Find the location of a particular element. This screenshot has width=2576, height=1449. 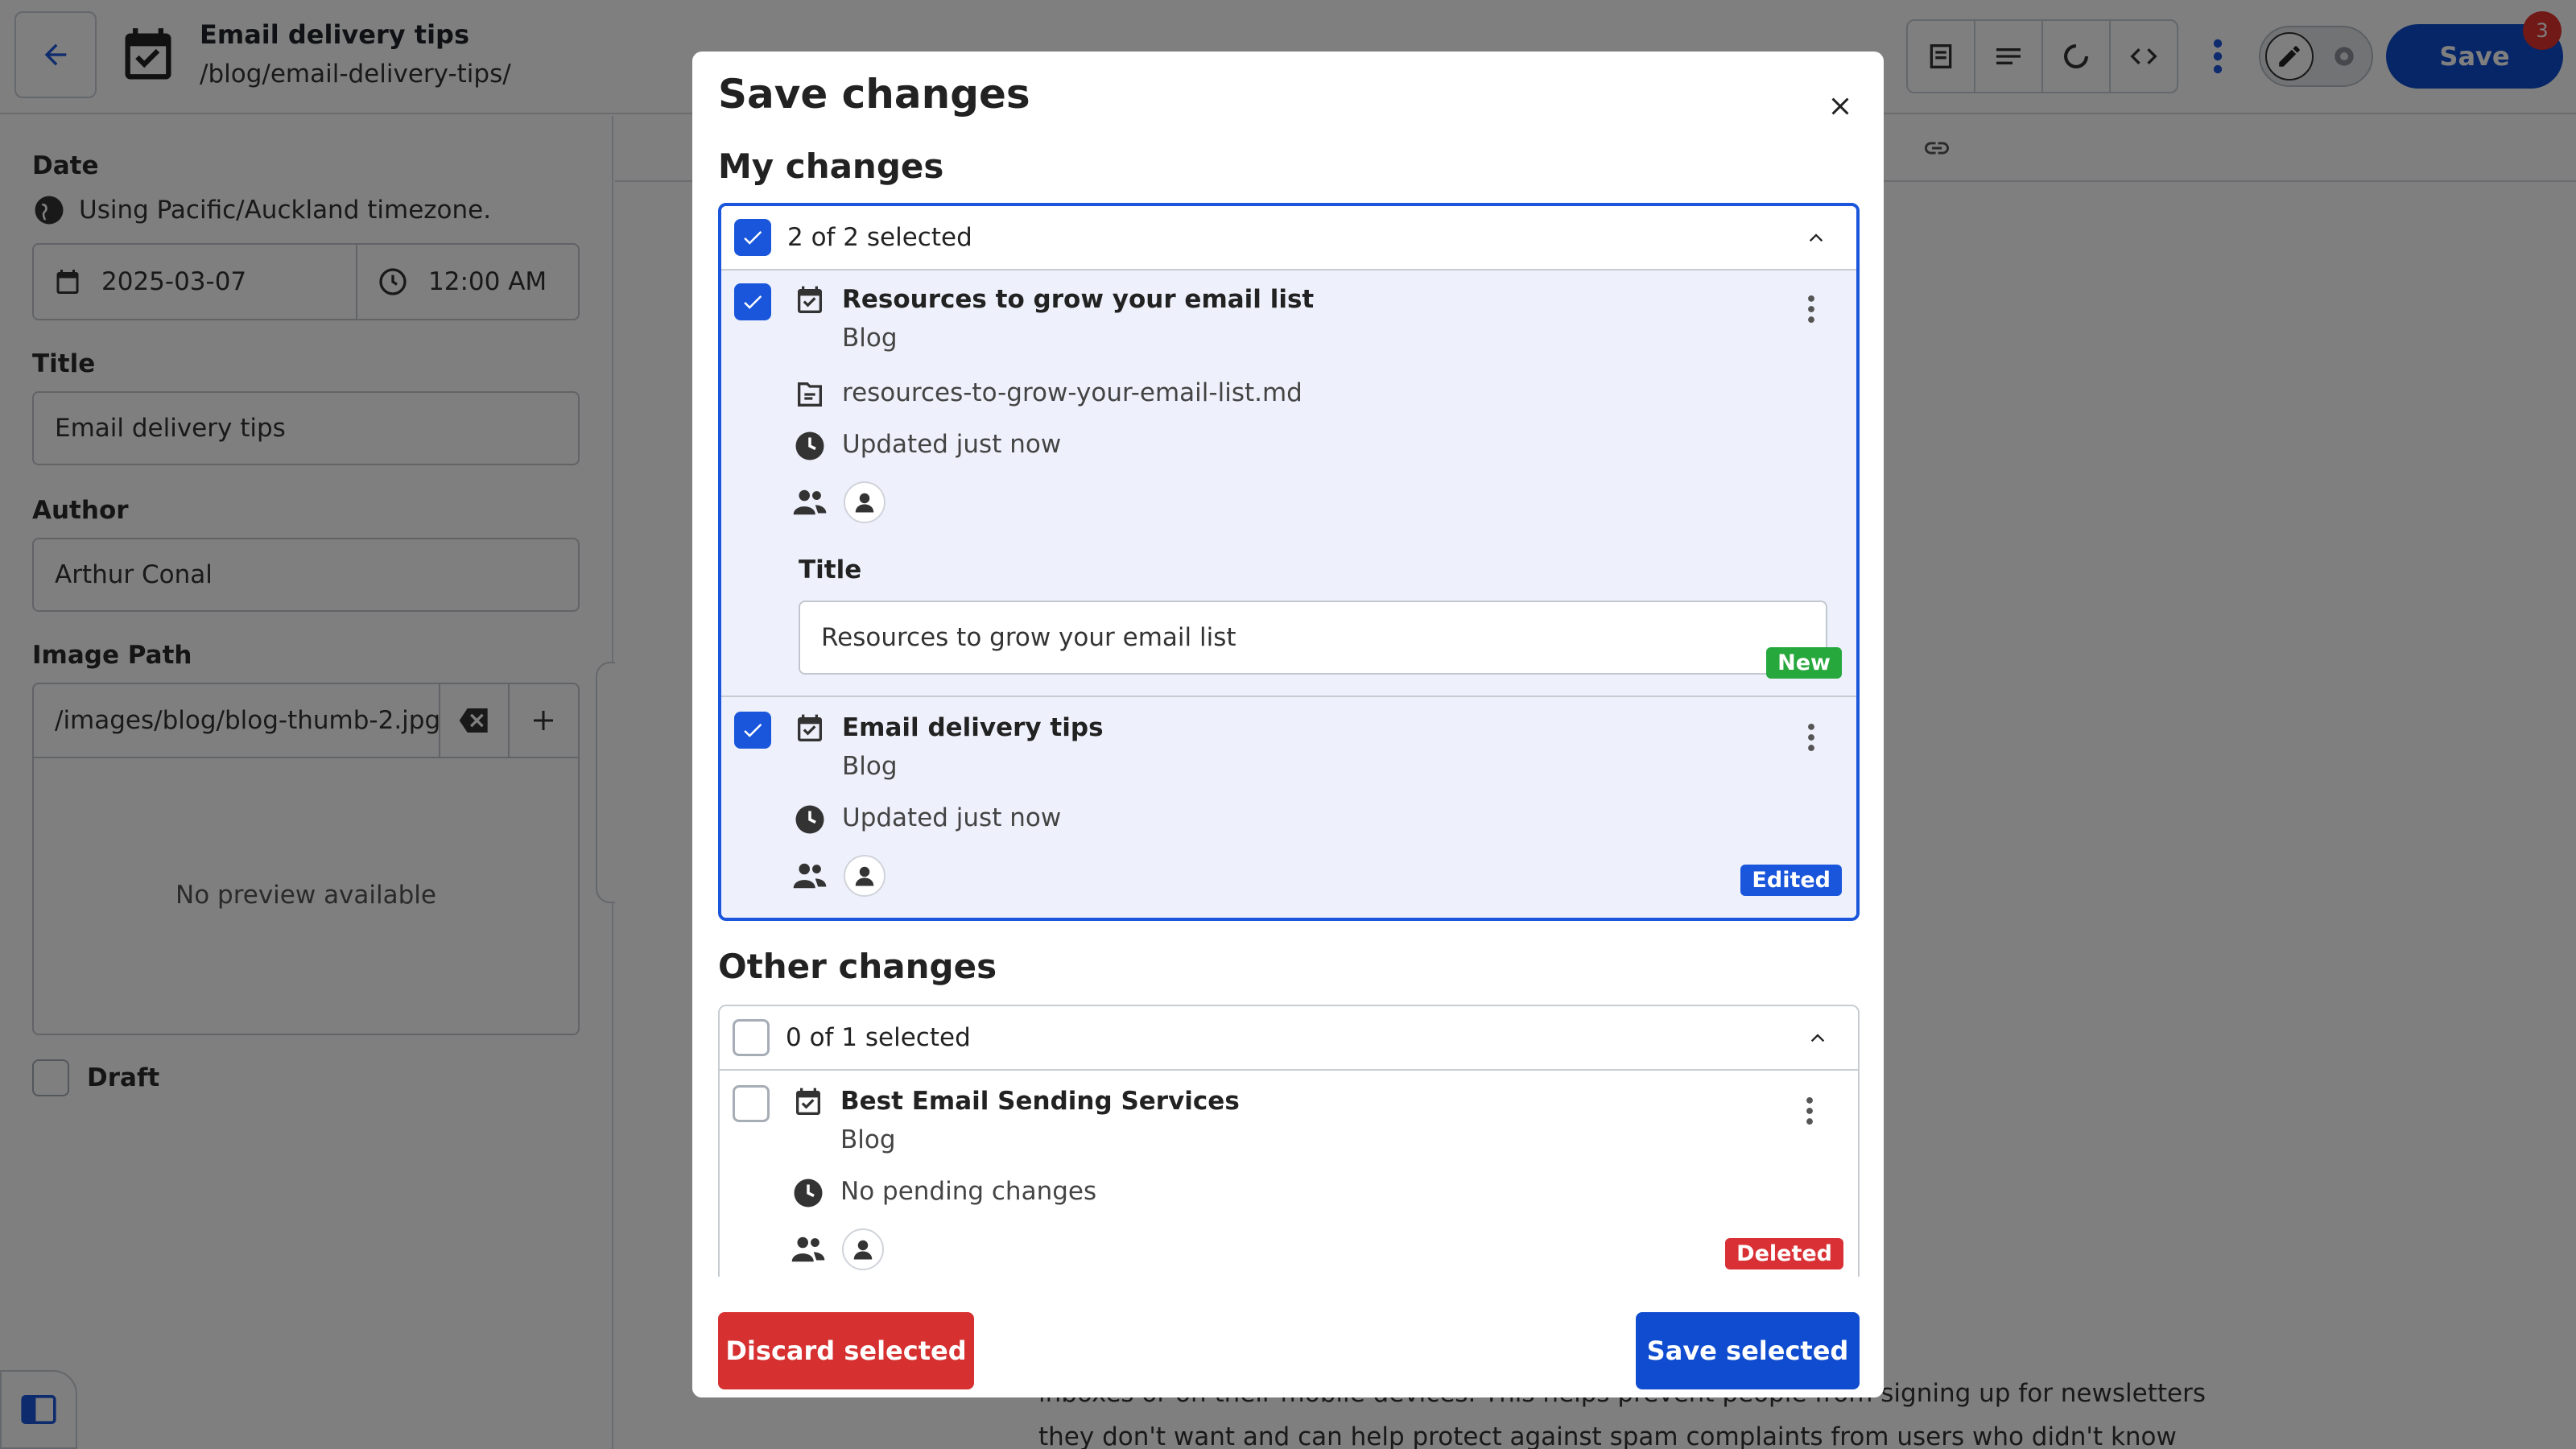

title-field-value: Resources to grow your email list is located at coordinates (1313, 638).